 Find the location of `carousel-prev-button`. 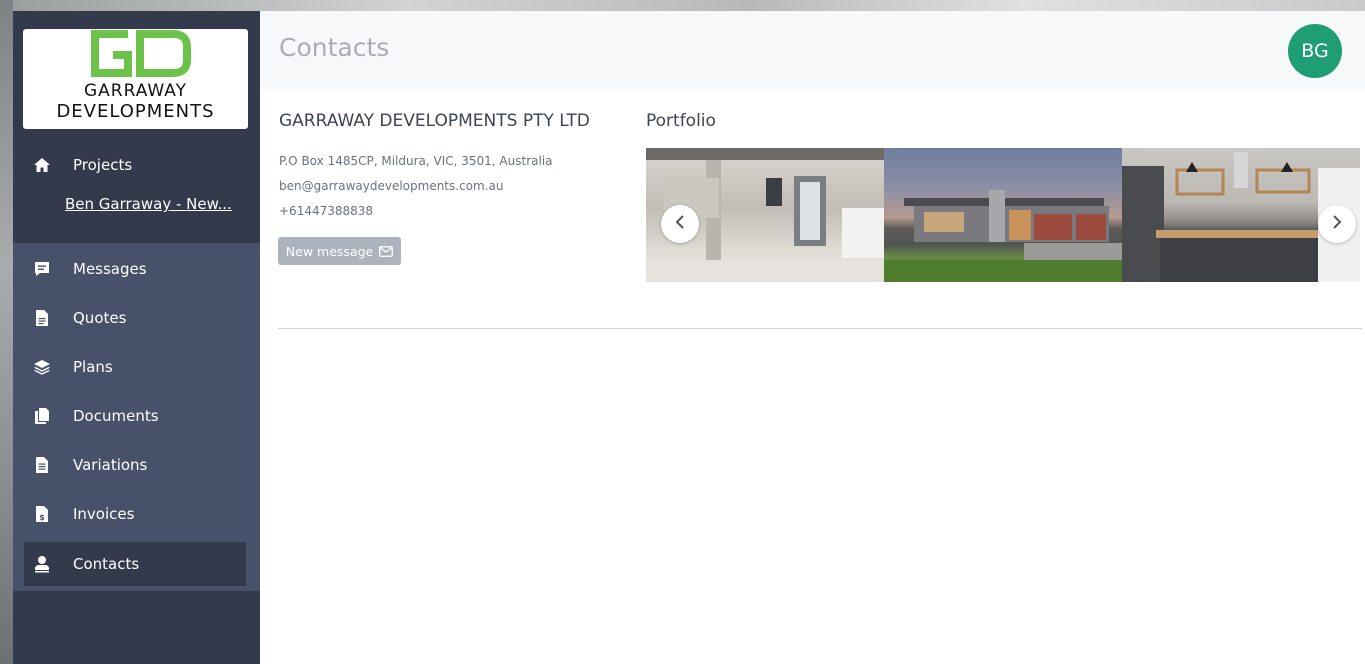

carousel-prev-button is located at coordinates (680, 224).